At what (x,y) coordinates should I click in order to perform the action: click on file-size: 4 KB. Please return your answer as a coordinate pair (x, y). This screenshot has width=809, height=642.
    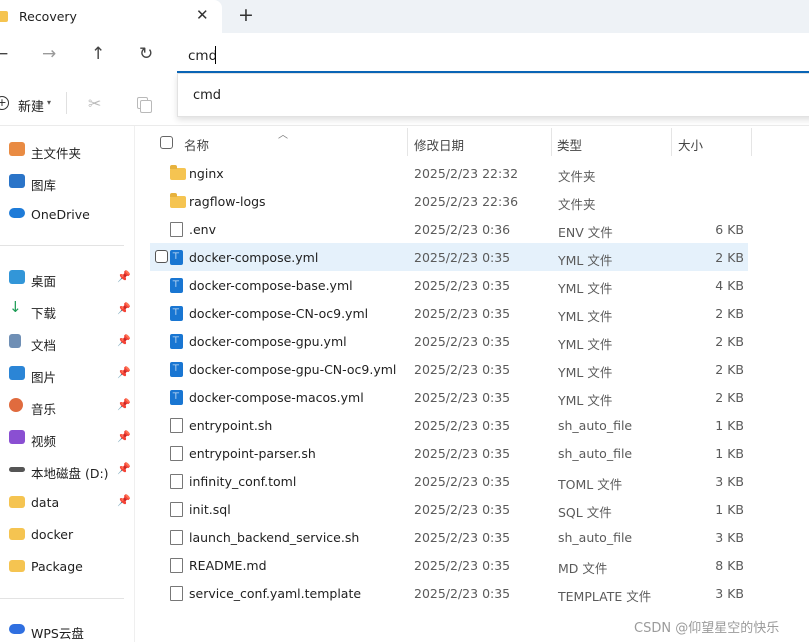
    Looking at the image, I should click on (729, 285).